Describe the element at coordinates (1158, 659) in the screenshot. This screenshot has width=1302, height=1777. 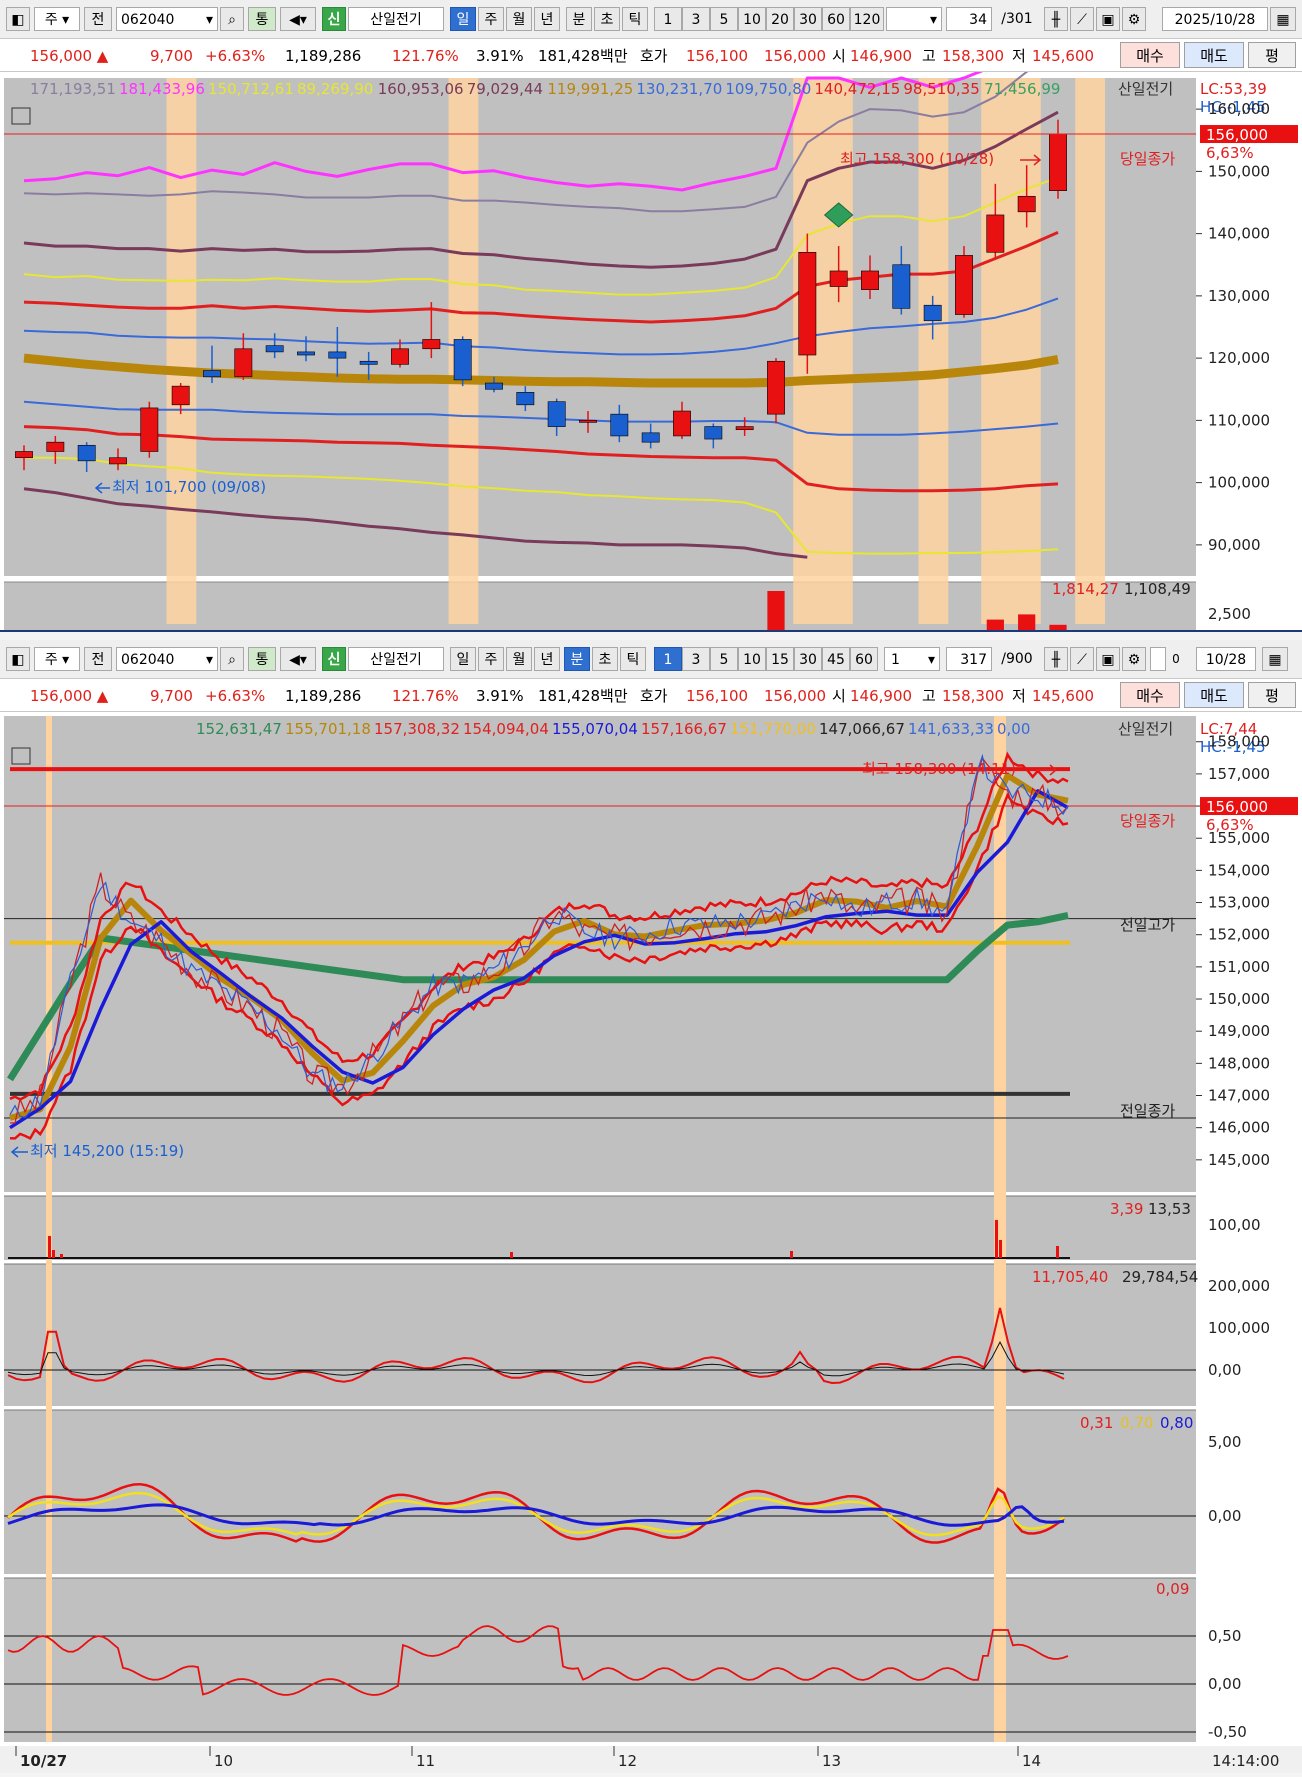
I see `checkbox` at that location.